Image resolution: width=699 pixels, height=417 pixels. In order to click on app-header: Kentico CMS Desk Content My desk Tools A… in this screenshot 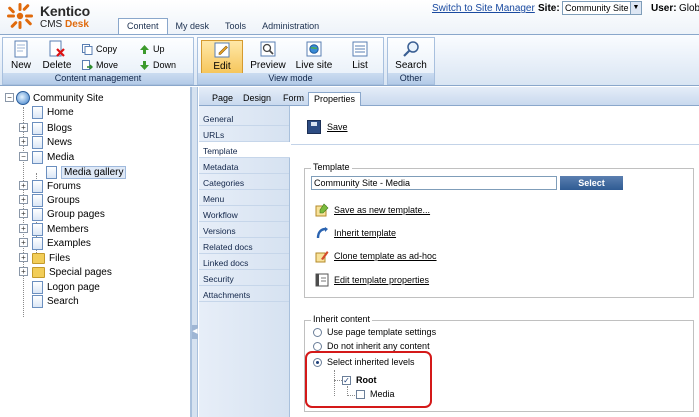, I will do `click(349, 17)`.